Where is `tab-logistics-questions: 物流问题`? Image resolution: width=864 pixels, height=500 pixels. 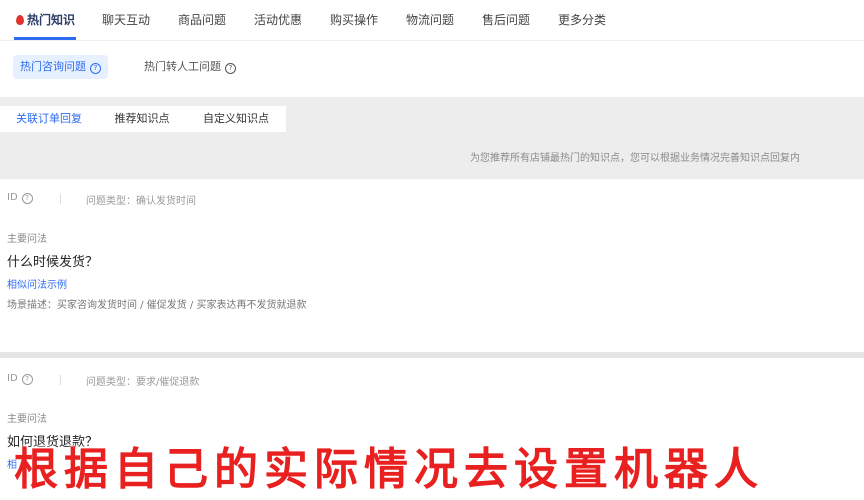 tab-logistics-questions: 物流问题 is located at coordinates (430, 19).